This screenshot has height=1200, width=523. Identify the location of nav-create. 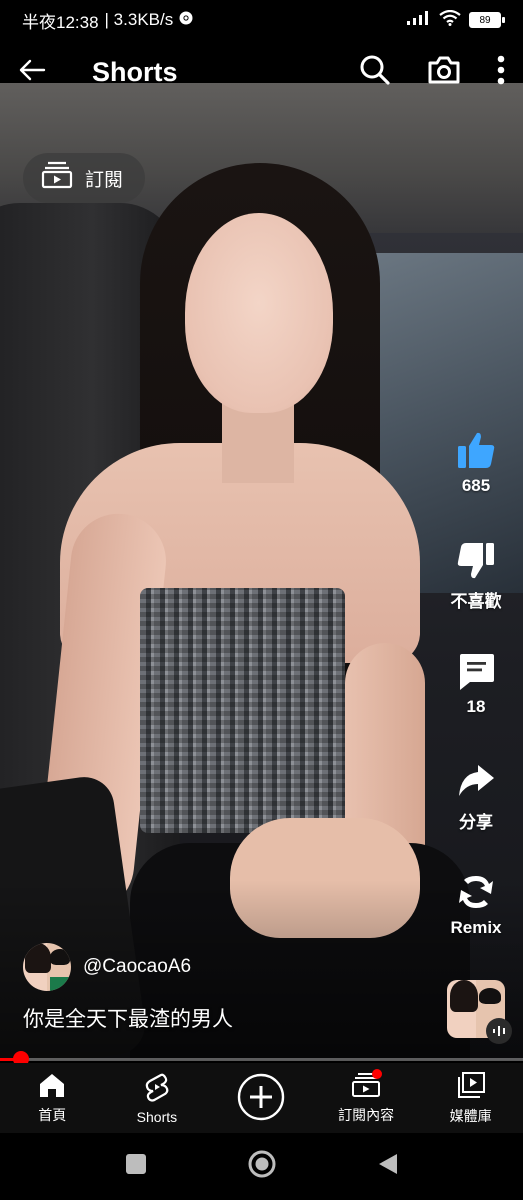
(261, 1098).